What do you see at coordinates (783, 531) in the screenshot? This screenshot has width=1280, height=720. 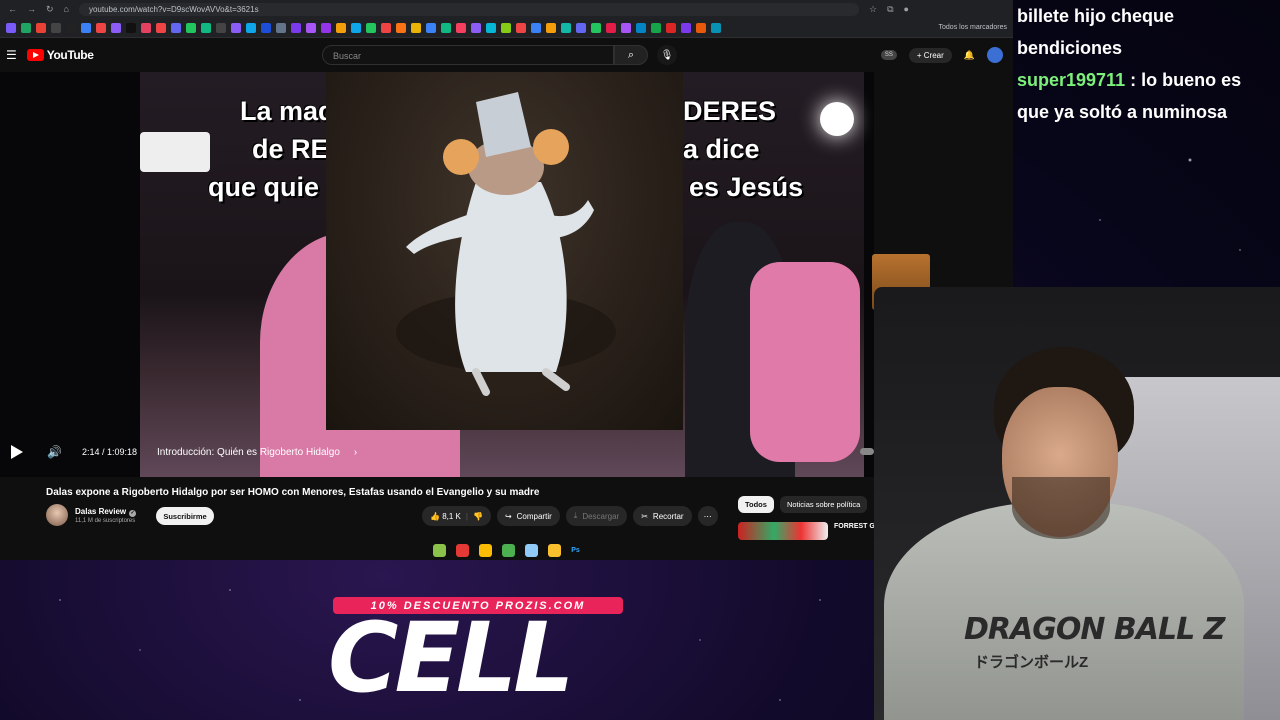 I see `related-video-thumbnail` at bounding box center [783, 531].